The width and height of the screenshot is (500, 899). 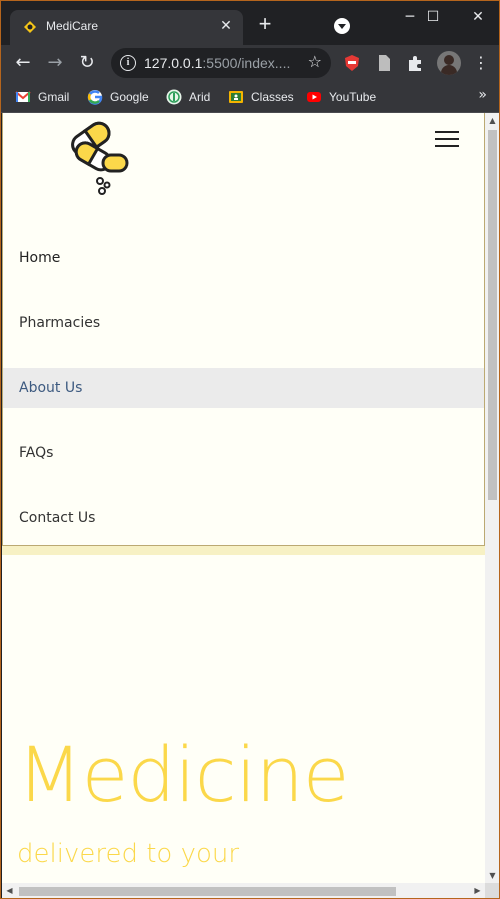 I want to click on bookmark-classes: Classes, so click(x=261, y=97).